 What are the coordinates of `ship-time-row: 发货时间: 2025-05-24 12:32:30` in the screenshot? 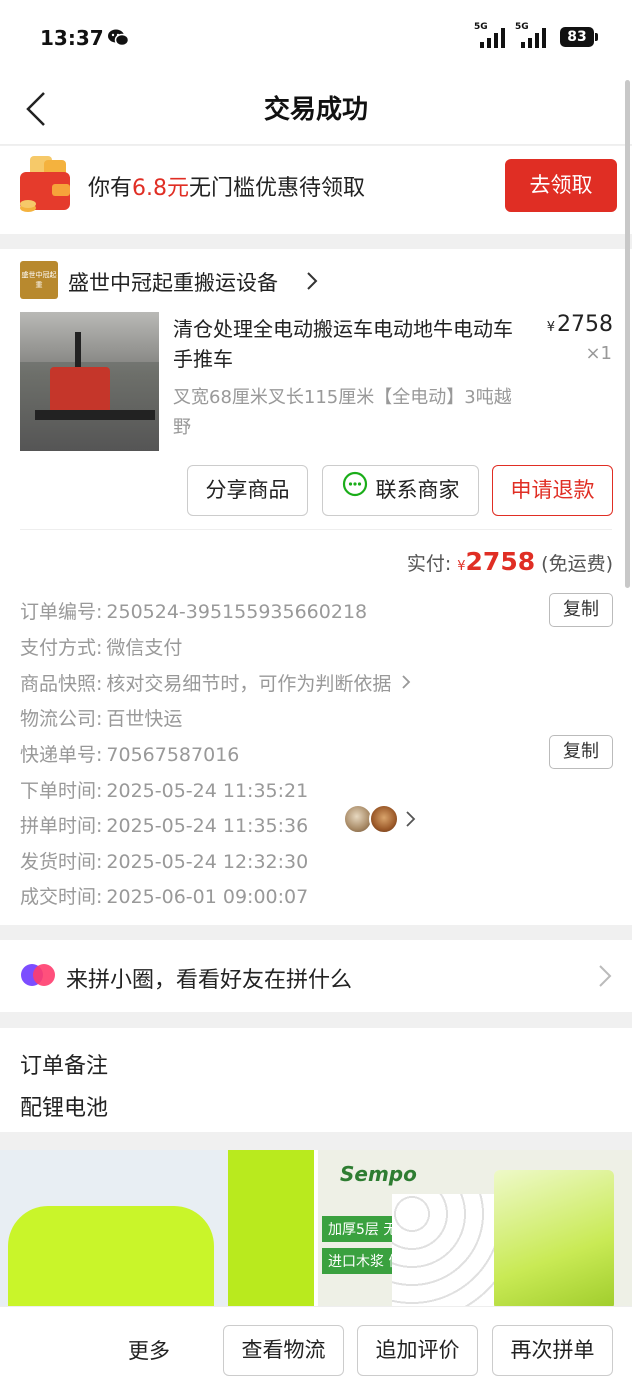 It's located at (164, 860).